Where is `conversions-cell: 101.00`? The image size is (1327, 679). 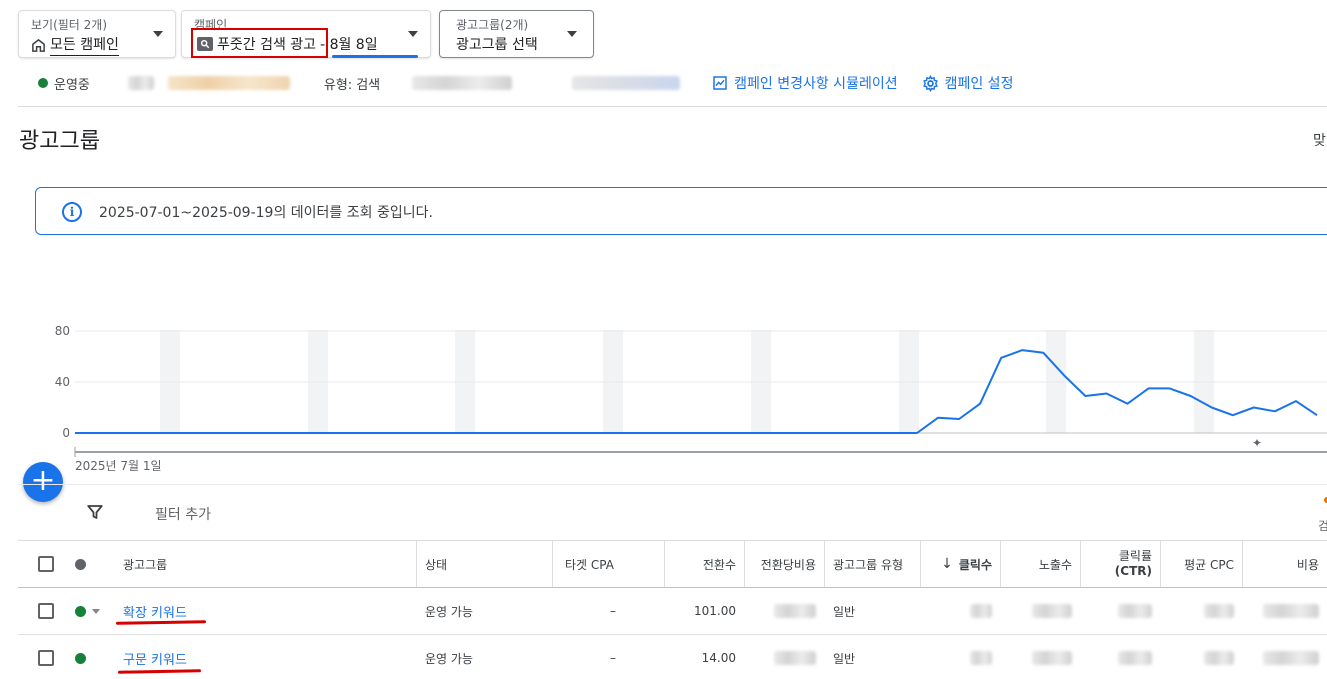 conversions-cell: 101.00 is located at coordinates (715, 611).